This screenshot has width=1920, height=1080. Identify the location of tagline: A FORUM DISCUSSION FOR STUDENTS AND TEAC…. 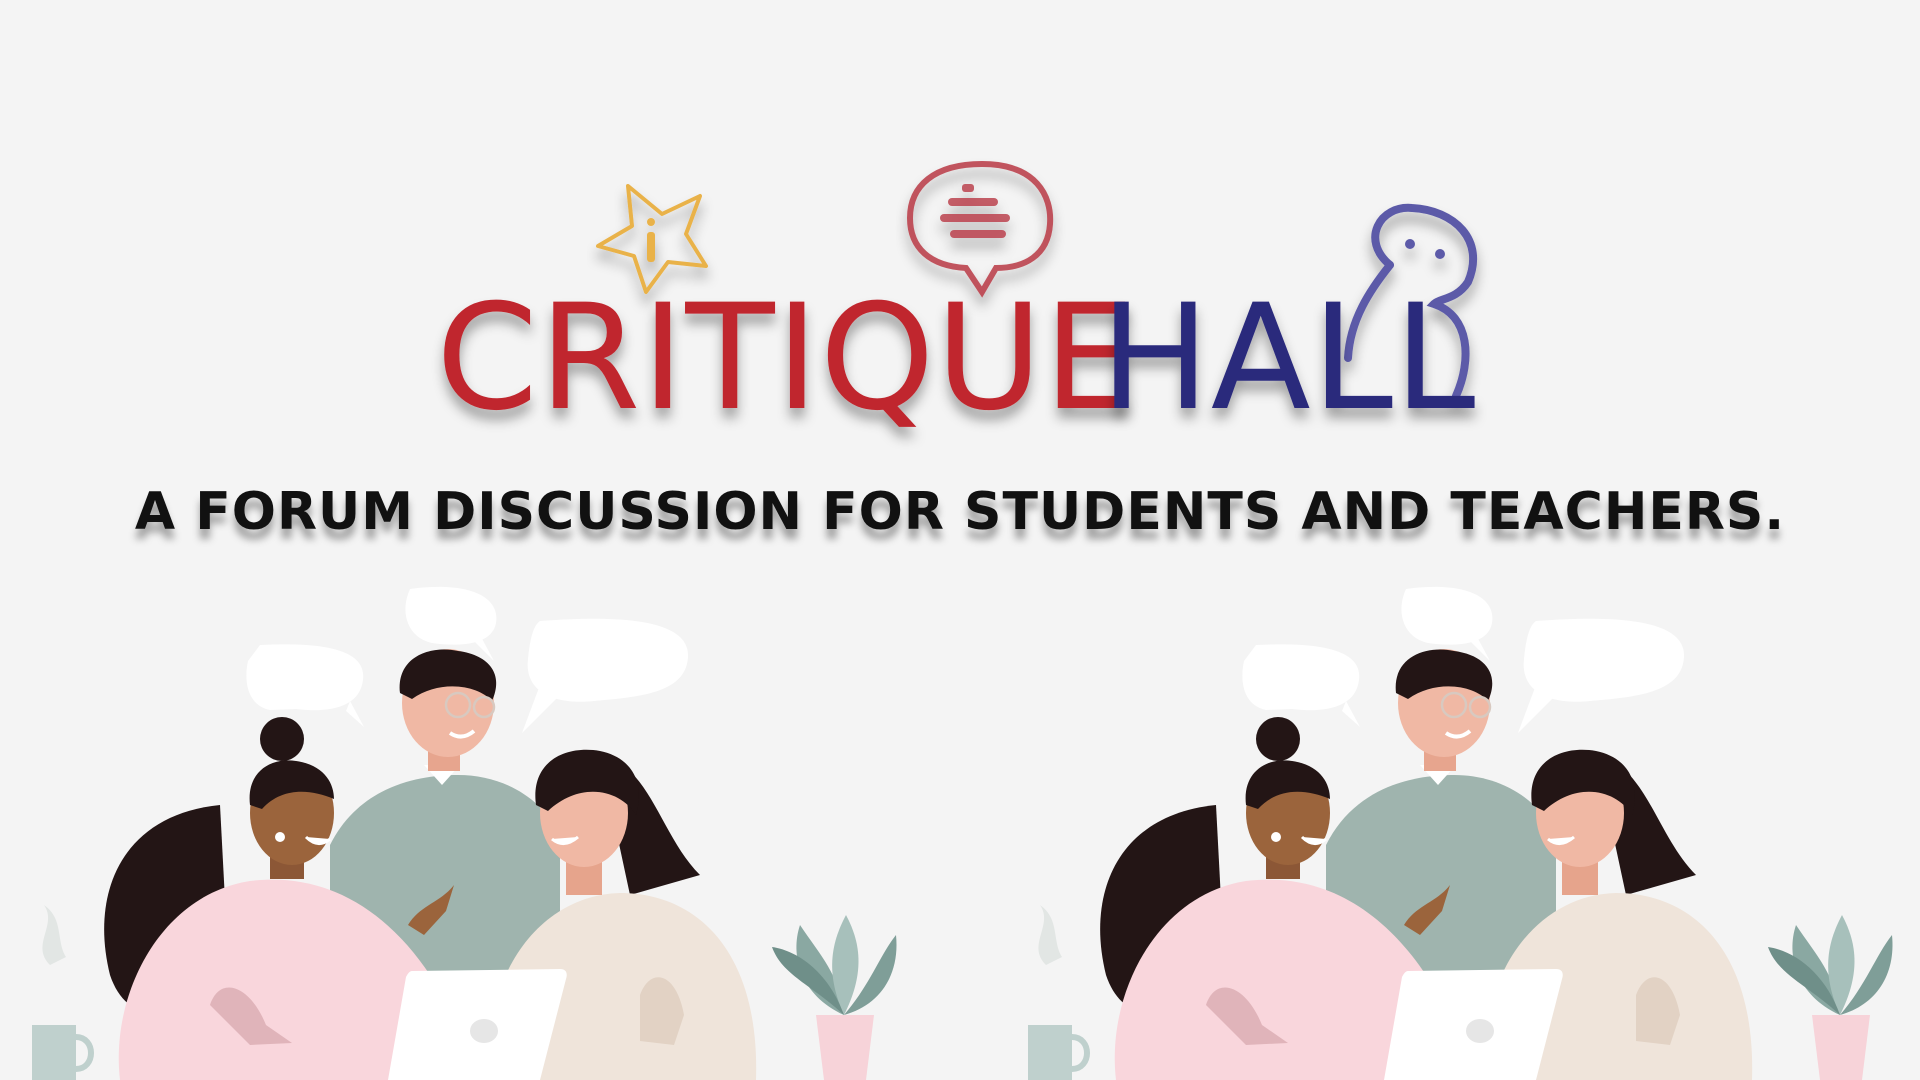
(960, 512).